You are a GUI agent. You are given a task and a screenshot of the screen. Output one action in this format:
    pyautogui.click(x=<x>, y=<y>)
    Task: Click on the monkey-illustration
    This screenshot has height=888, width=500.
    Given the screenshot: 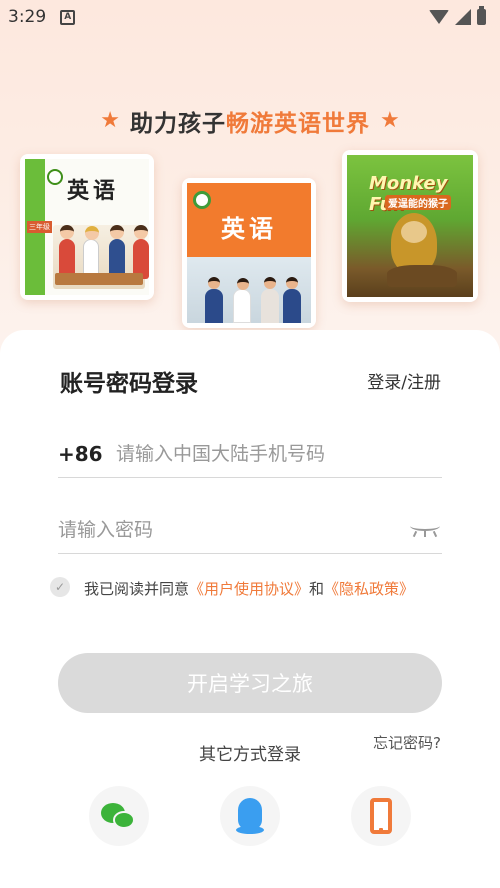 What is the action you would take?
    pyautogui.click(x=414, y=243)
    